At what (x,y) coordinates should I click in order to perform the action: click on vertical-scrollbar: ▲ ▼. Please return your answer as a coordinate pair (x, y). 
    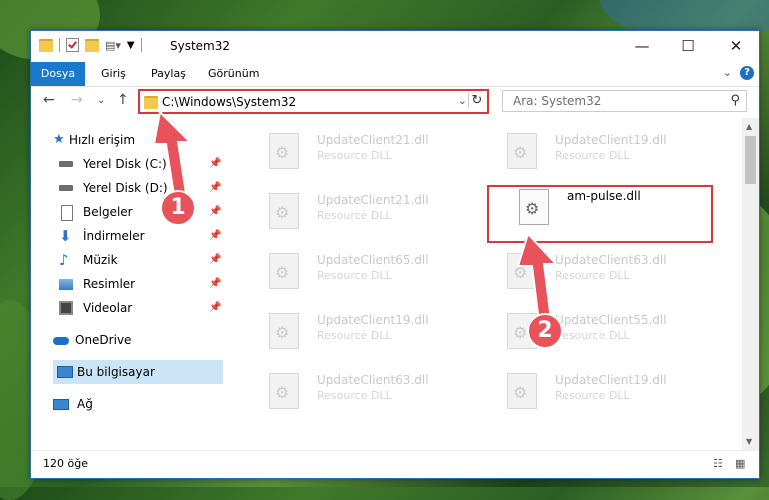
    Looking at the image, I should click on (750, 284).